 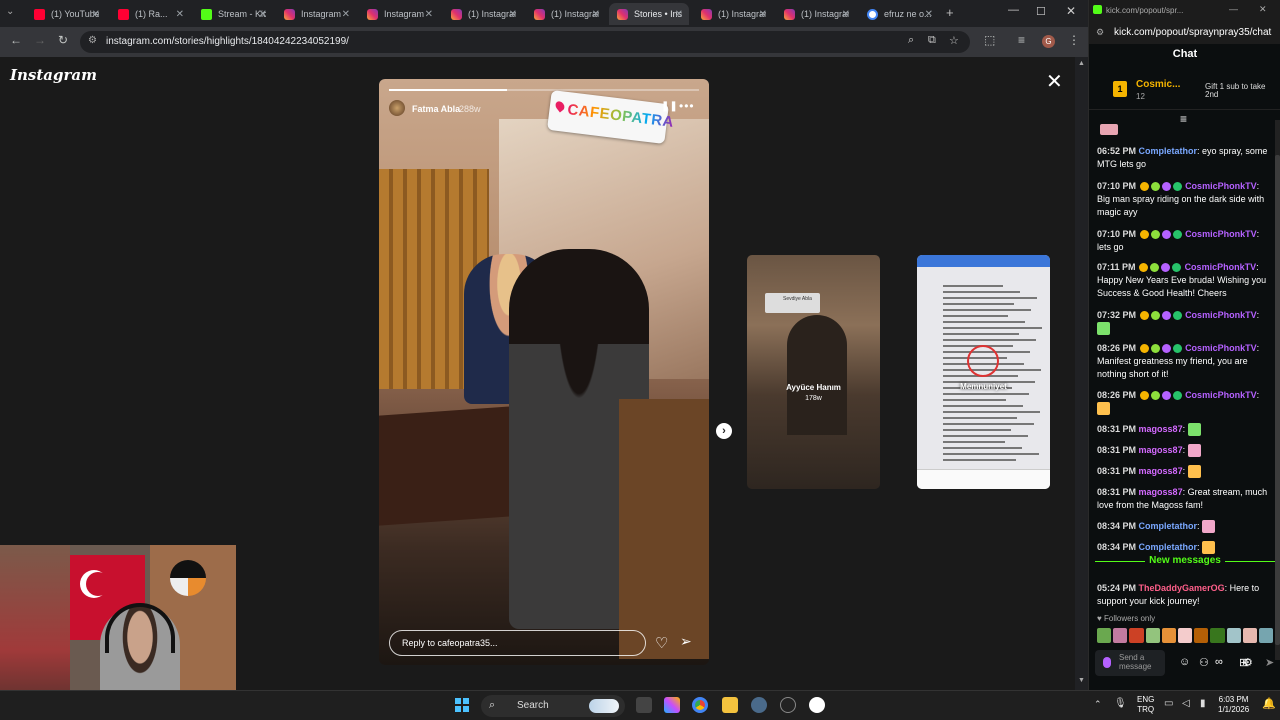 What do you see at coordinates (1269, 662) in the screenshot?
I see `send-icon: ➤` at bounding box center [1269, 662].